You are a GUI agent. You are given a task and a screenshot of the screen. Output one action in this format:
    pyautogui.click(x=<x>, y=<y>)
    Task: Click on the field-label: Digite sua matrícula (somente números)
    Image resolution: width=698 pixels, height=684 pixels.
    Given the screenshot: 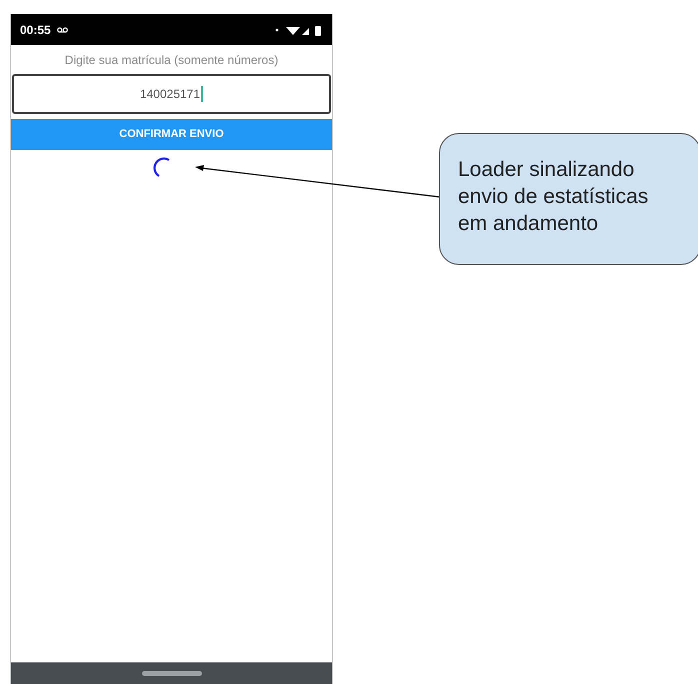 What is the action you would take?
    pyautogui.click(x=172, y=60)
    